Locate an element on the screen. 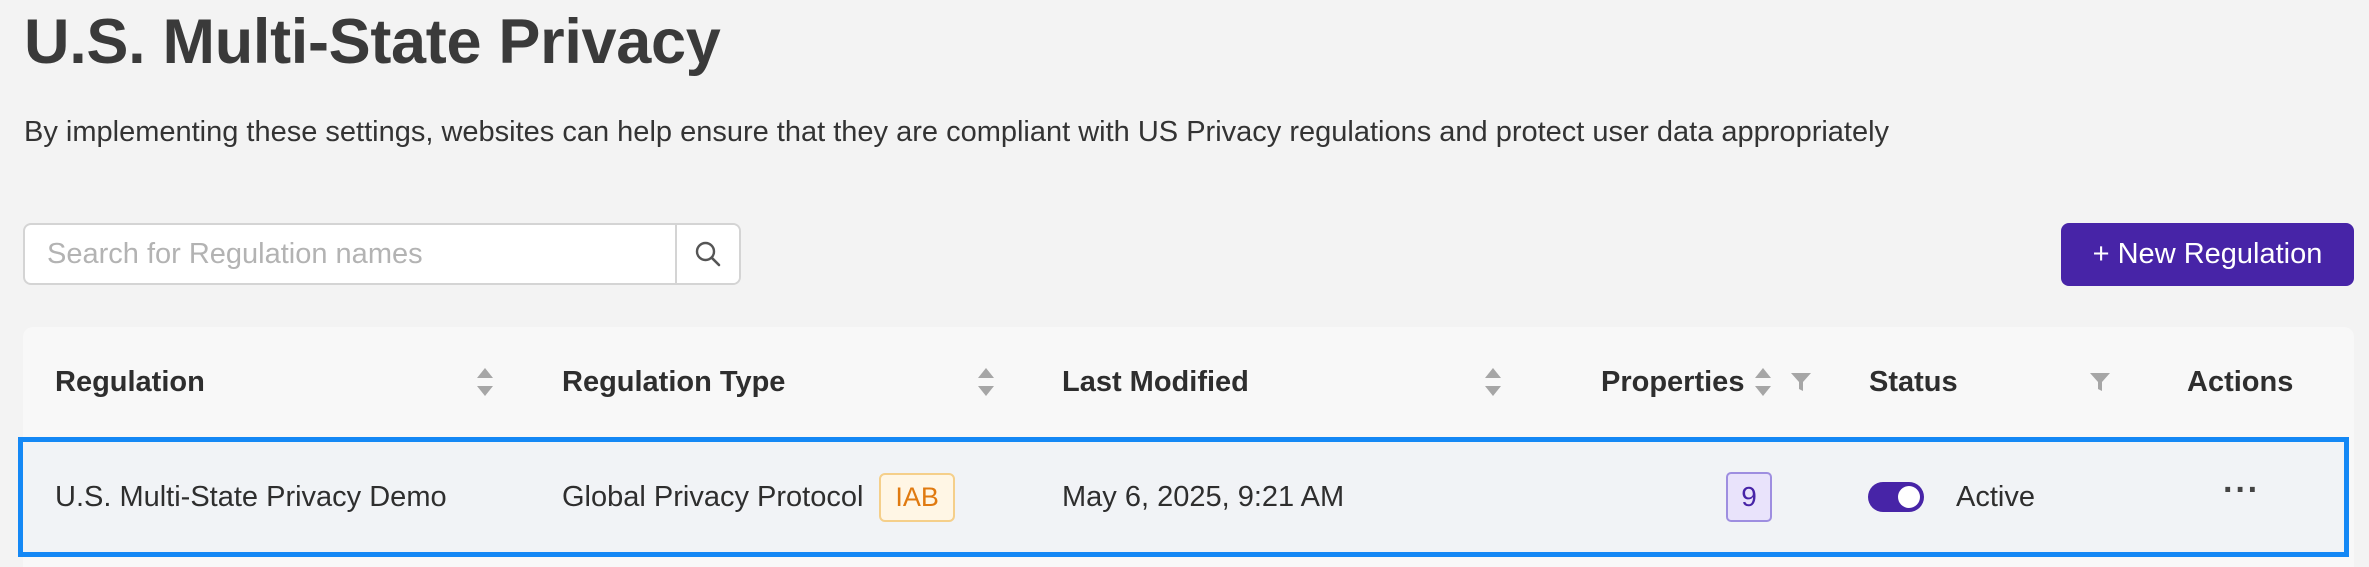 Image resolution: width=2369 pixels, height=567 pixels. regulation-name: U.S. Multi-State Privacy Demo is located at coordinates (251, 496).